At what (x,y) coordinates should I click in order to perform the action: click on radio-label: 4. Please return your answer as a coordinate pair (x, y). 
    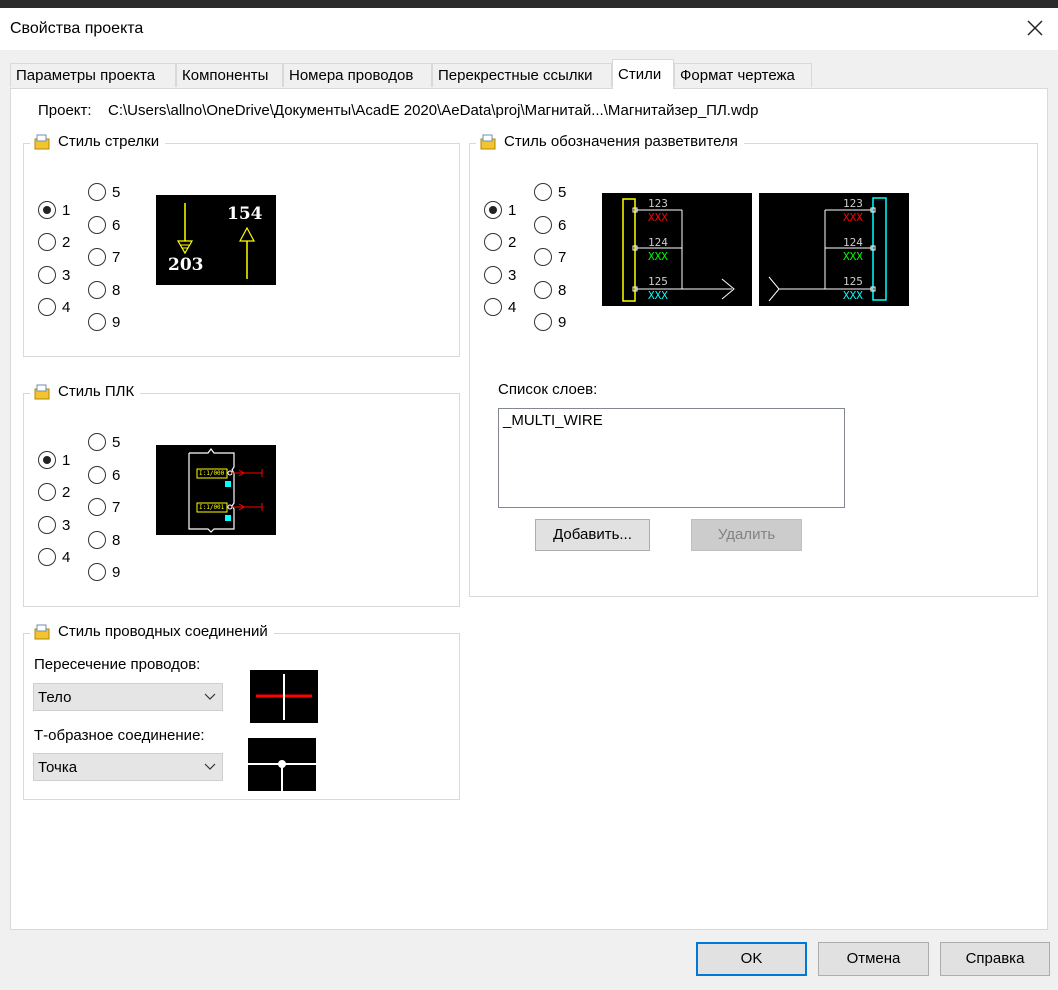
    Looking at the image, I should click on (66, 307).